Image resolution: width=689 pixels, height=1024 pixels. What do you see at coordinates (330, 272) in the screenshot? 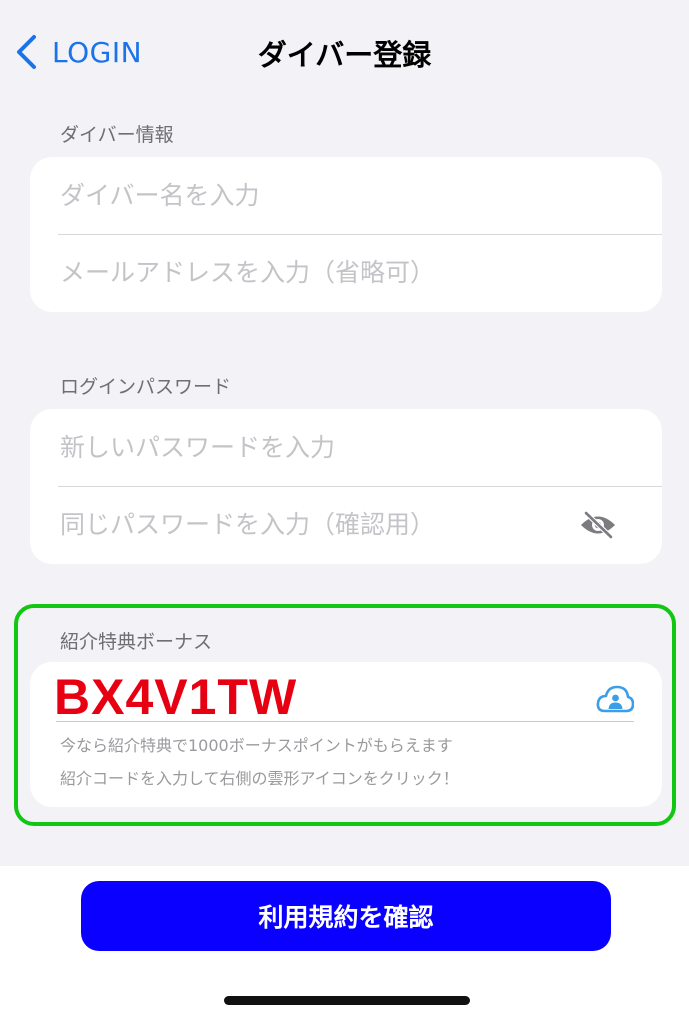
I see `email-input` at bounding box center [330, 272].